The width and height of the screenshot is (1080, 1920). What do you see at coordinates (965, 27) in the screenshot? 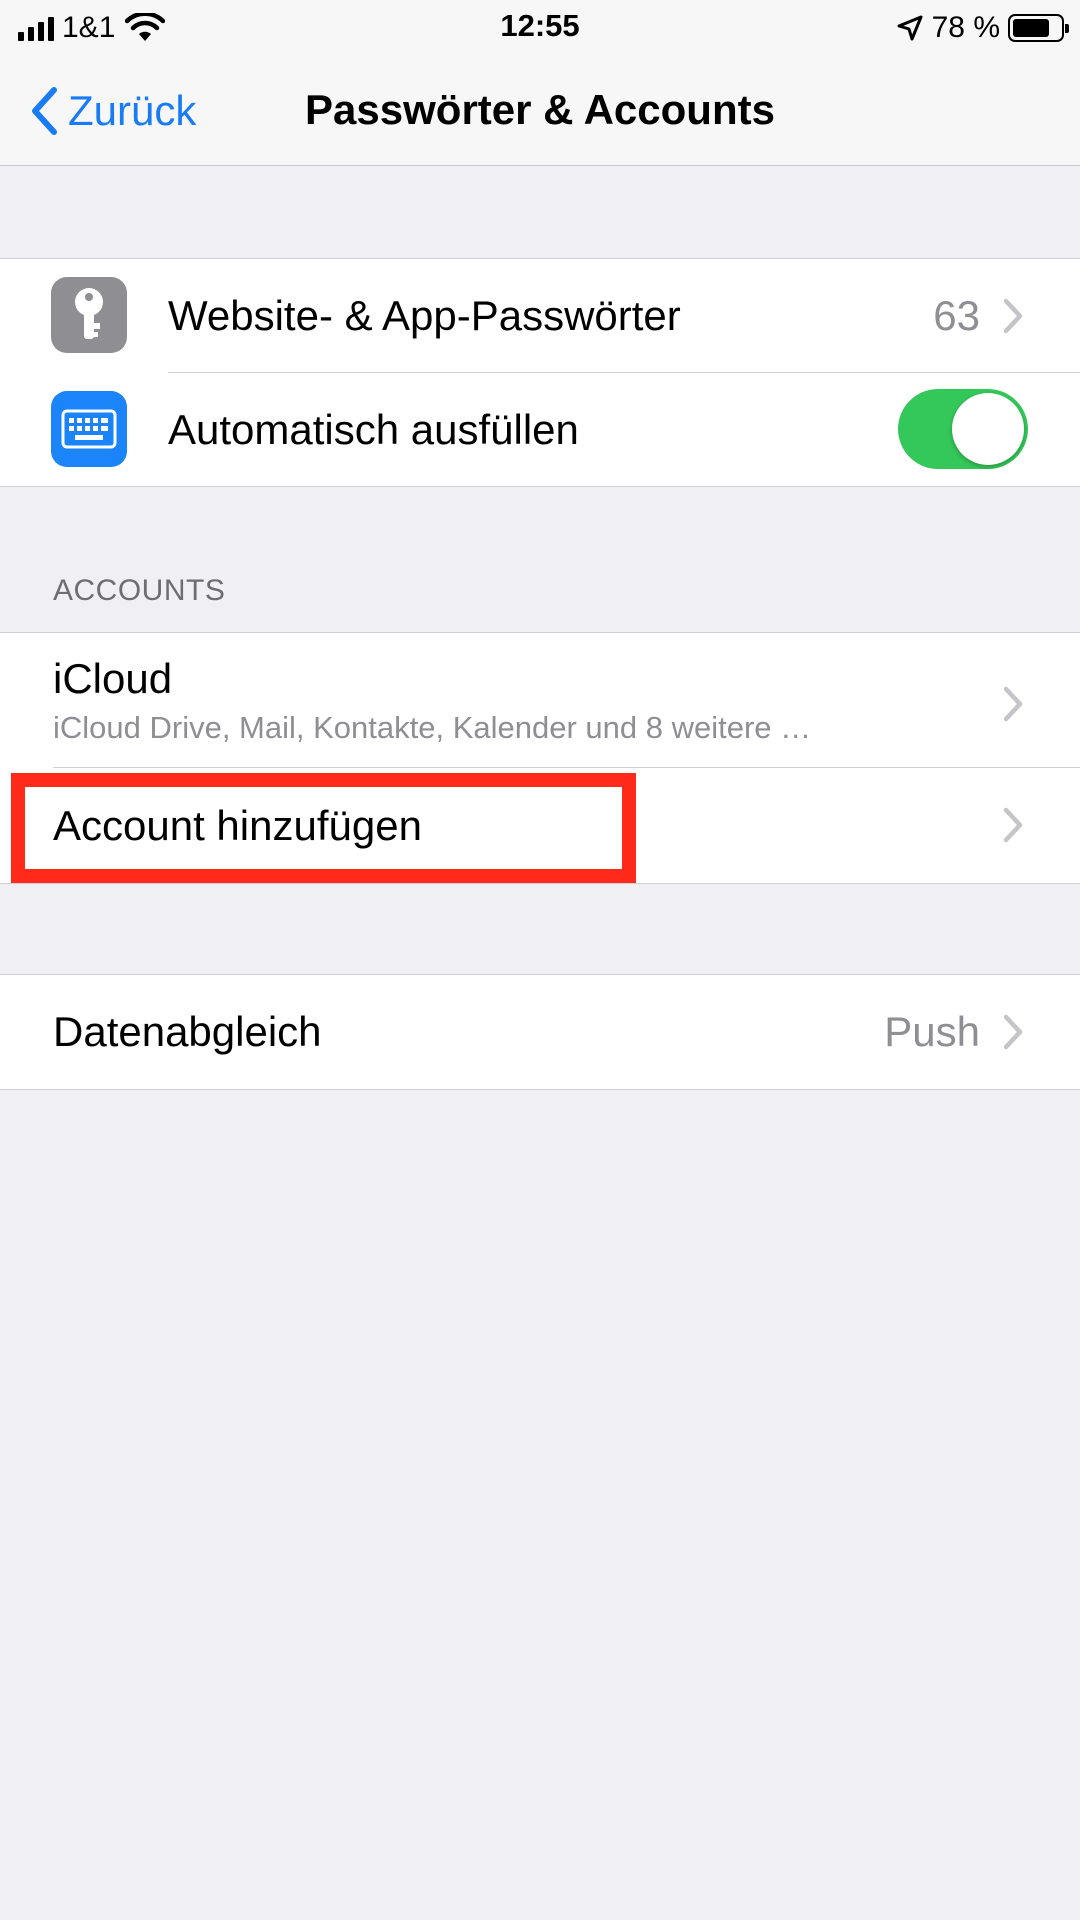
I see `battery-percent: 78 %` at bounding box center [965, 27].